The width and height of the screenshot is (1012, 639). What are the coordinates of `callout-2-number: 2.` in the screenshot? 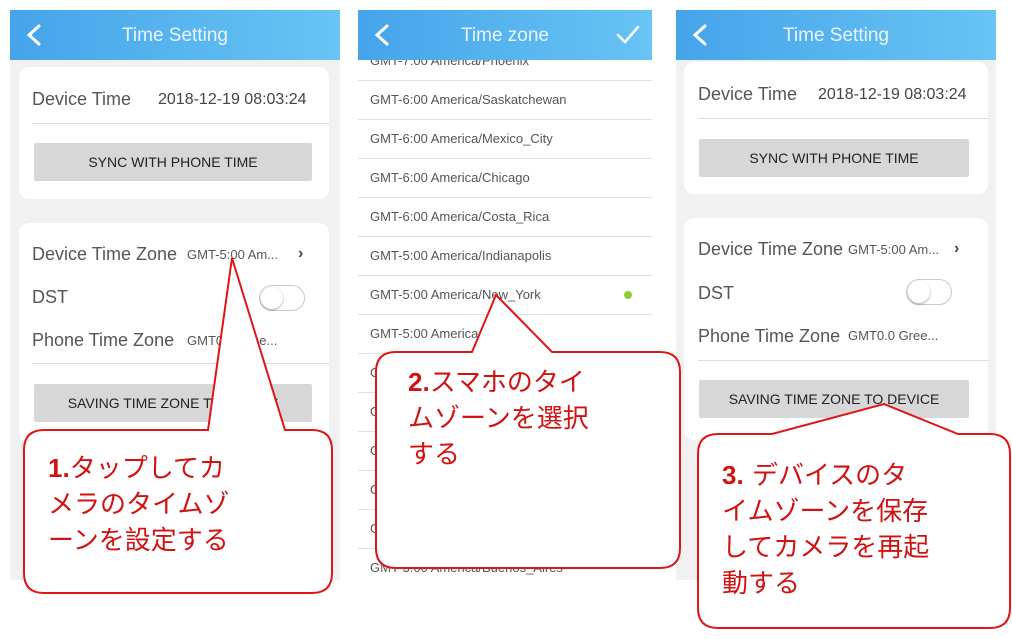 It's located at (419, 382).